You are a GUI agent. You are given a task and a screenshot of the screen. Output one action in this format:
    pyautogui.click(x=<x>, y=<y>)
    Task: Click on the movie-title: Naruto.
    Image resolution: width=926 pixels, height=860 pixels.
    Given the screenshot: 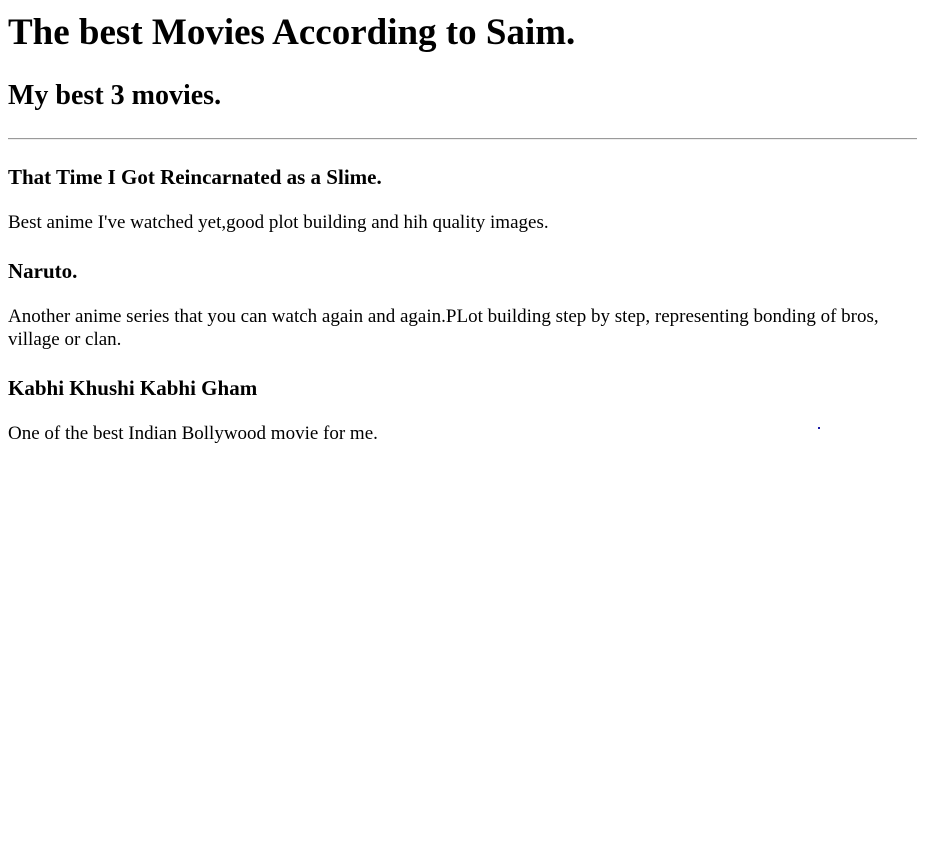 What is the action you would take?
    pyautogui.click(x=43, y=271)
    